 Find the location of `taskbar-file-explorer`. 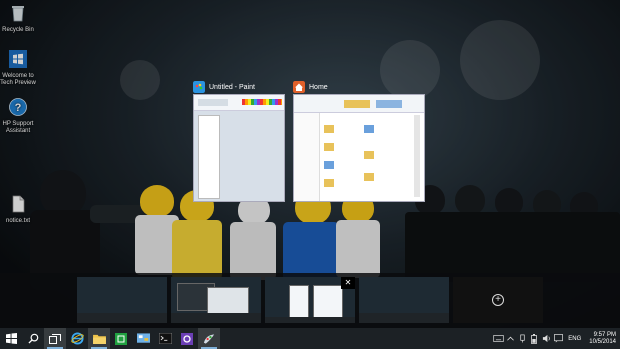

taskbar-file-explorer is located at coordinates (99, 338).